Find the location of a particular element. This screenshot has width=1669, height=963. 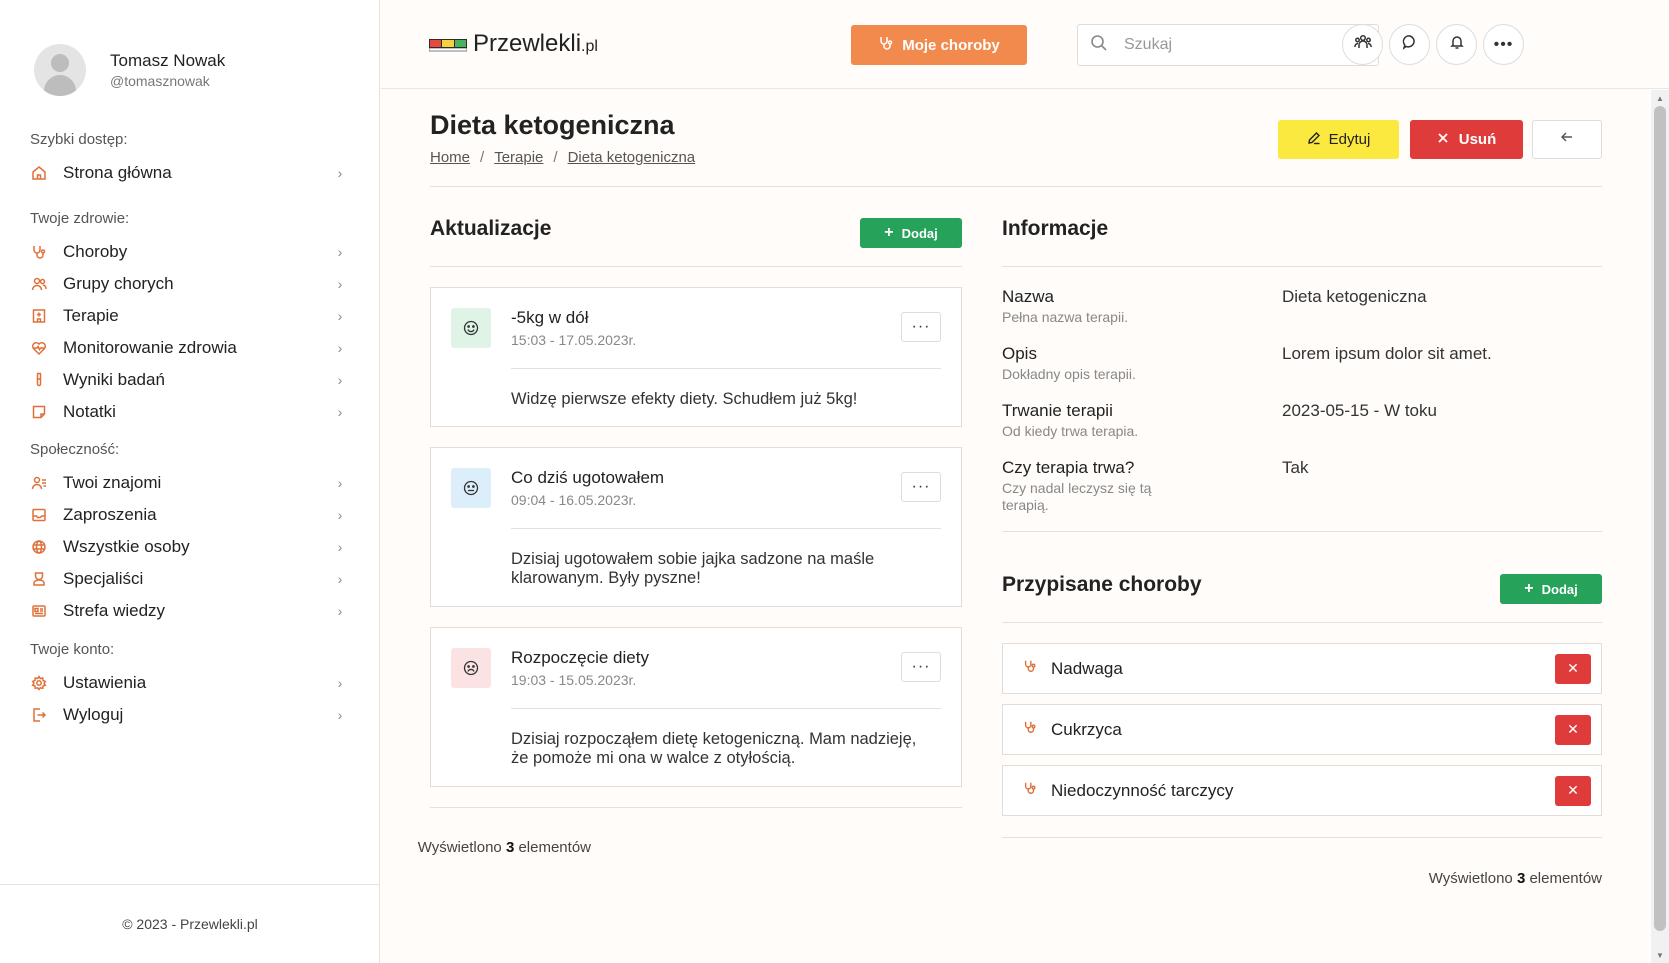

disease-item: Cukrzyca ✕ is located at coordinates (1302, 729).